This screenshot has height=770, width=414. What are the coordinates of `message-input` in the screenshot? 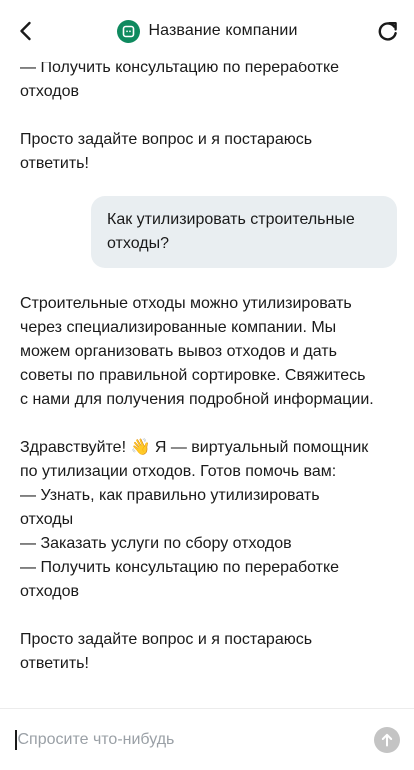 It's located at (195, 739).